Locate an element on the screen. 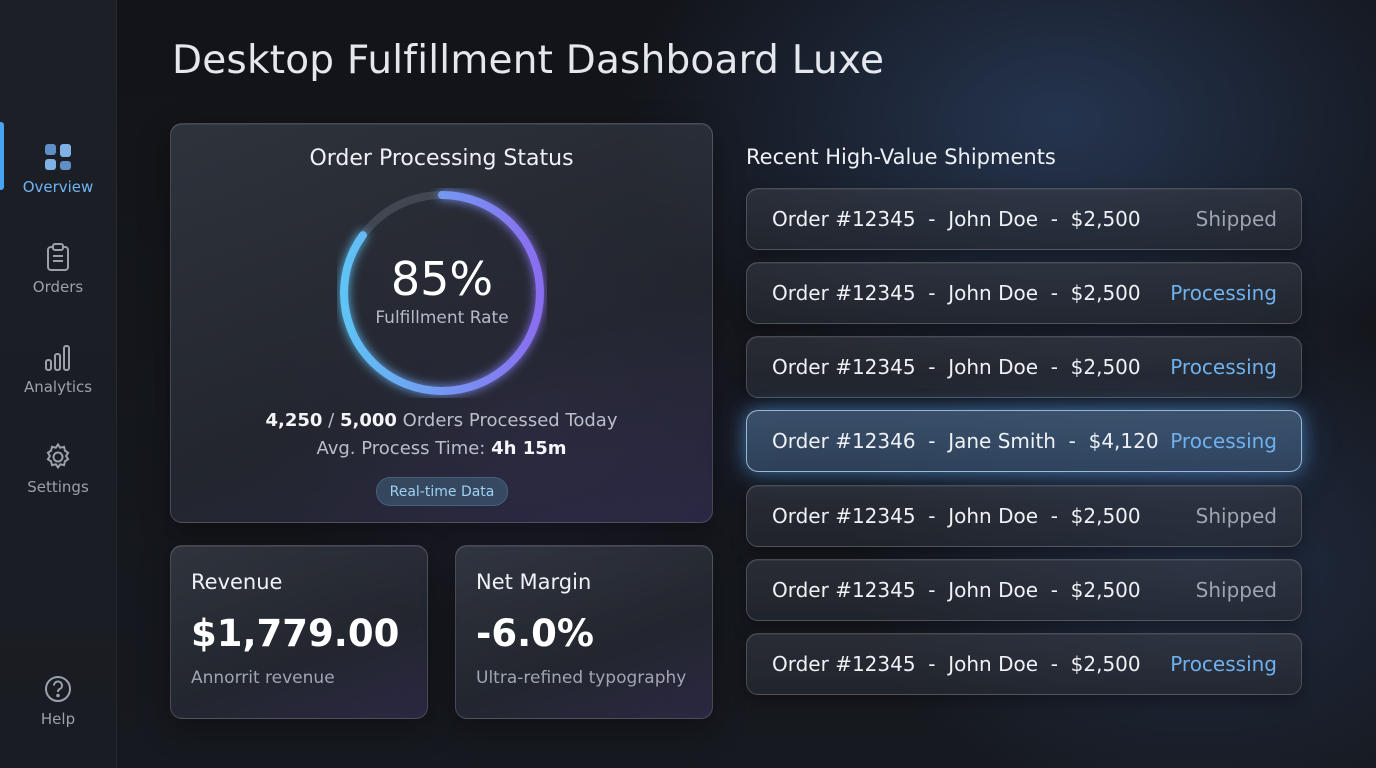 The height and width of the screenshot is (768, 1376). clipboard-icon is located at coordinates (58, 257).